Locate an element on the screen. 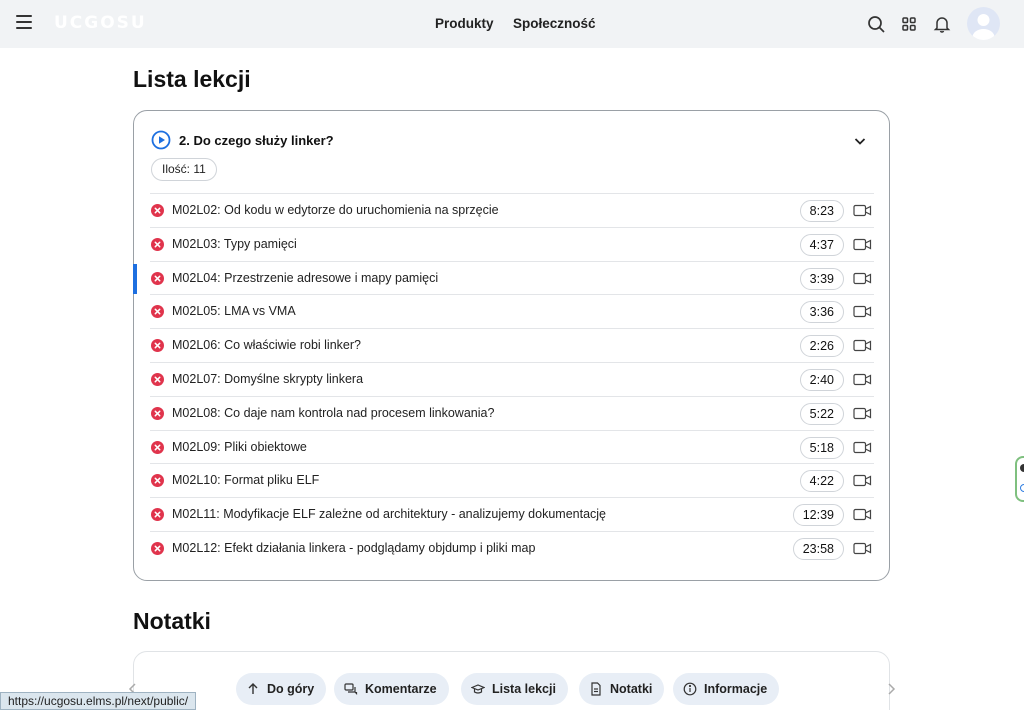 Image resolution: width=1024 pixels, height=710 pixels. lesson-duration: 12:39 is located at coordinates (818, 515).